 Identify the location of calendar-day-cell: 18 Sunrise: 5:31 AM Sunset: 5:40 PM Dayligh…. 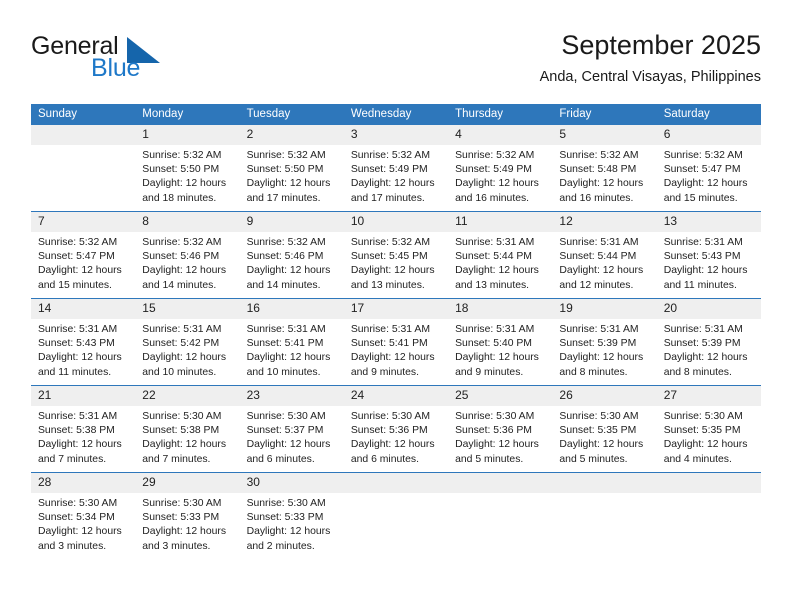
(500, 342).